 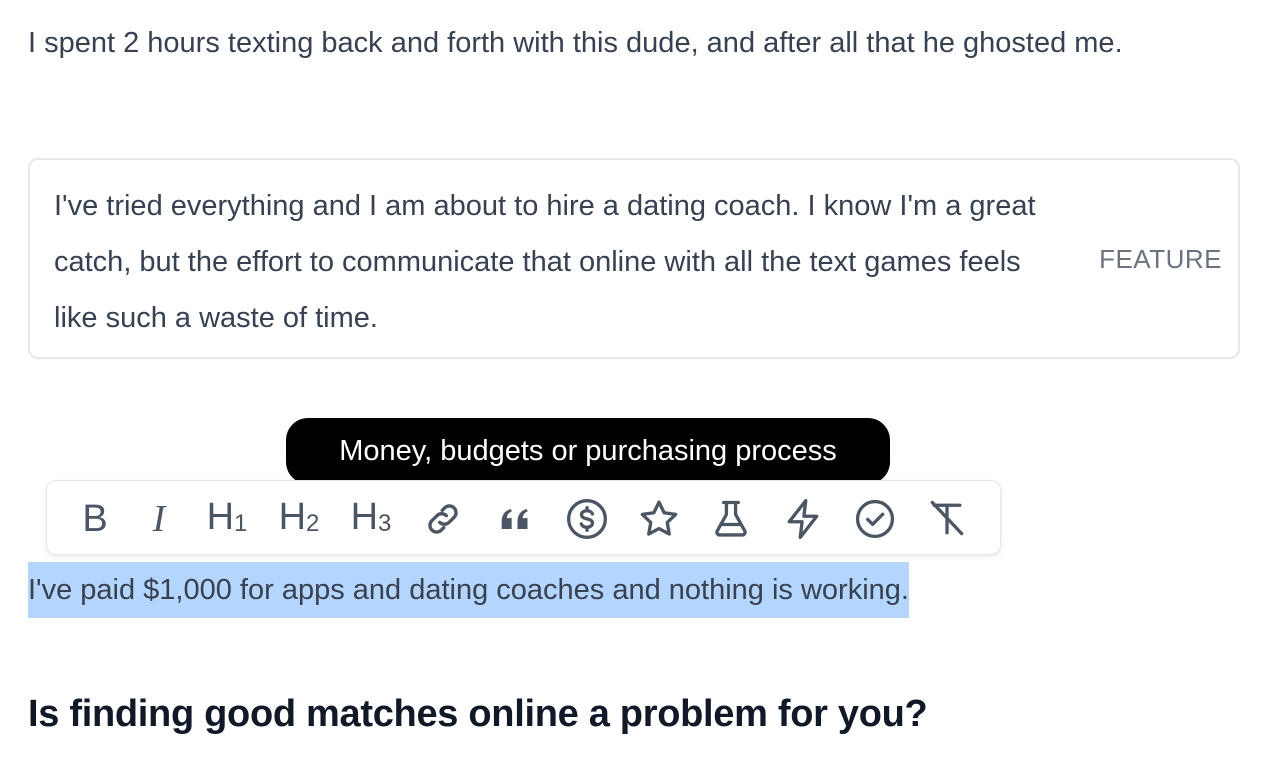 I want to click on heading1-level: 1, so click(x=241, y=523).